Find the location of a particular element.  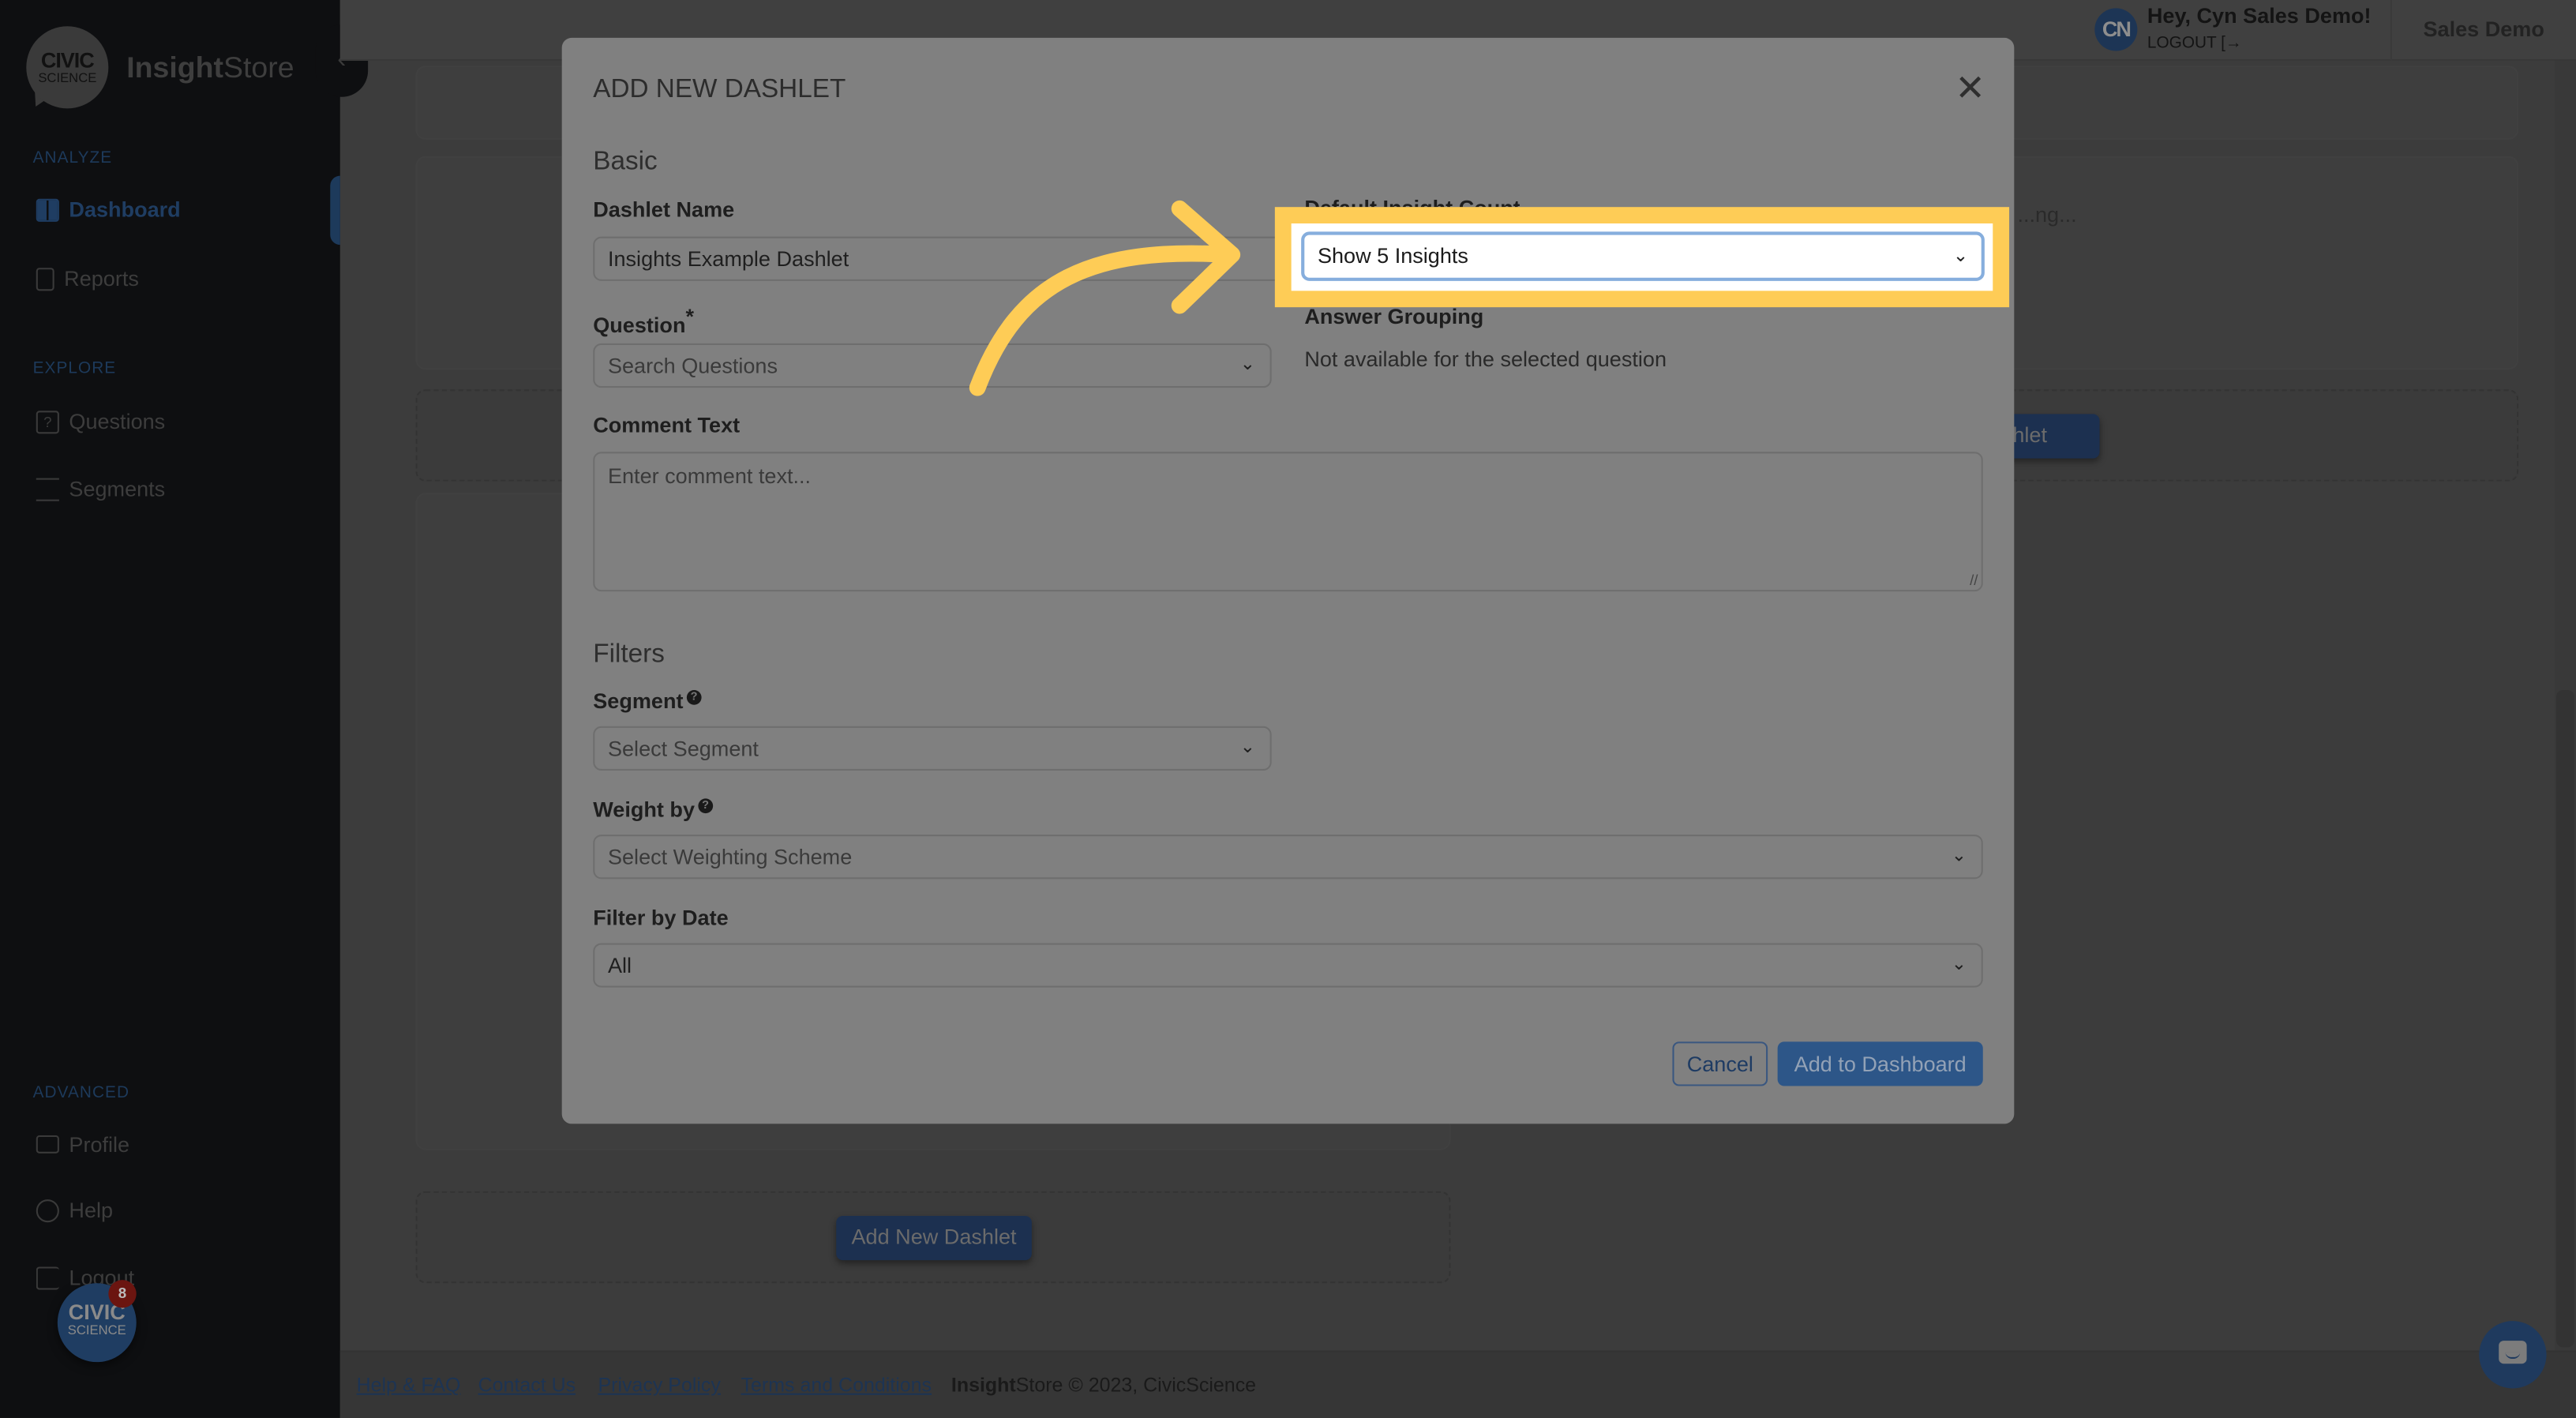

dashlet-name-label: Dashlet Name is located at coordinates (664, 209).